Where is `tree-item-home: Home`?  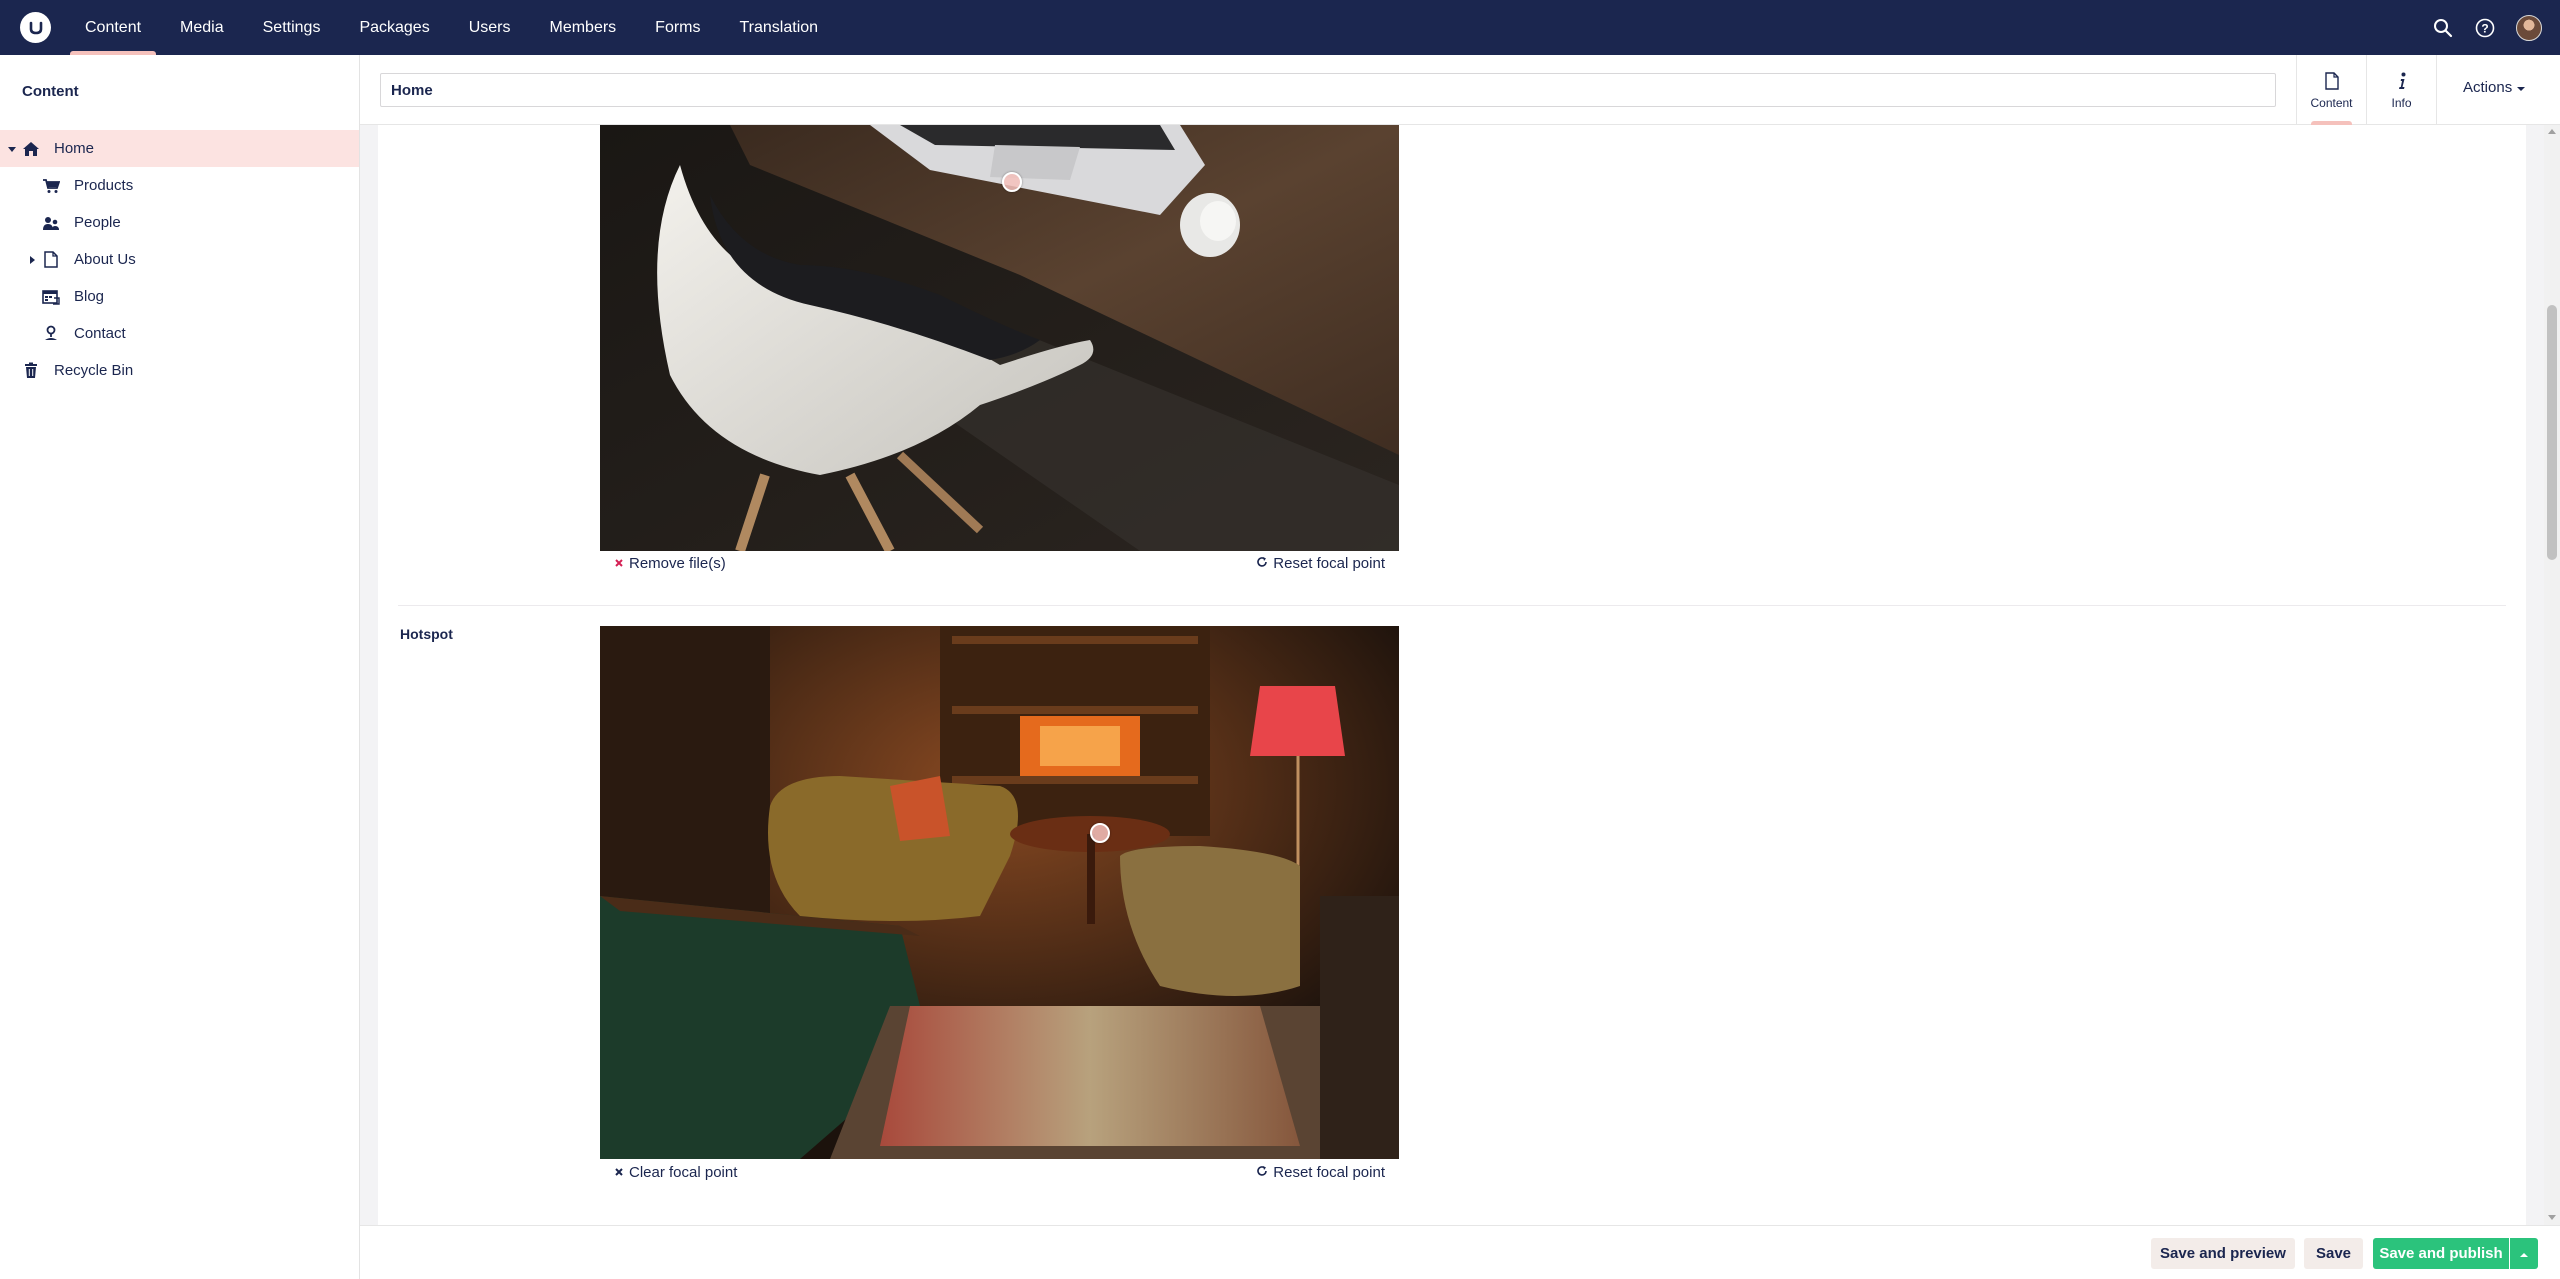 tree-item-home: Home is located at coordinates (179, 148).